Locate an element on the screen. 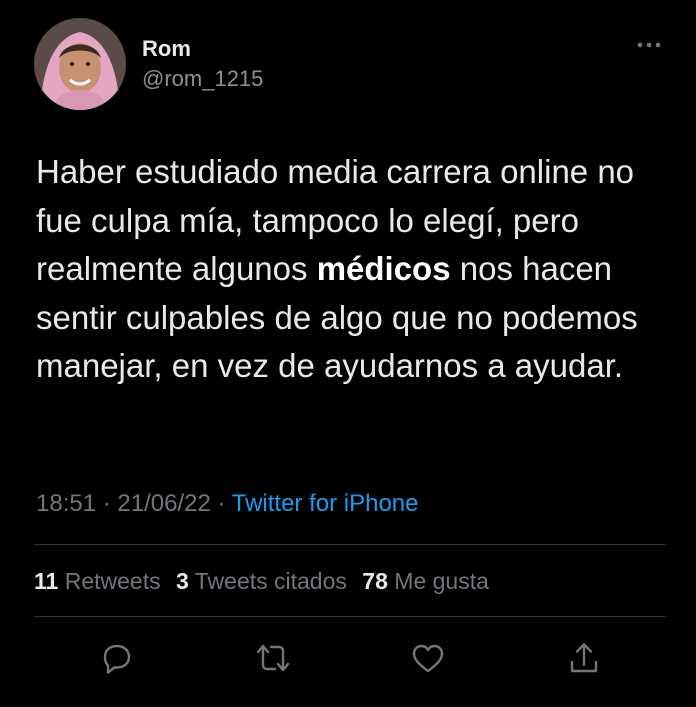  more-horizontal-icon is located at coordinates (649, 45).